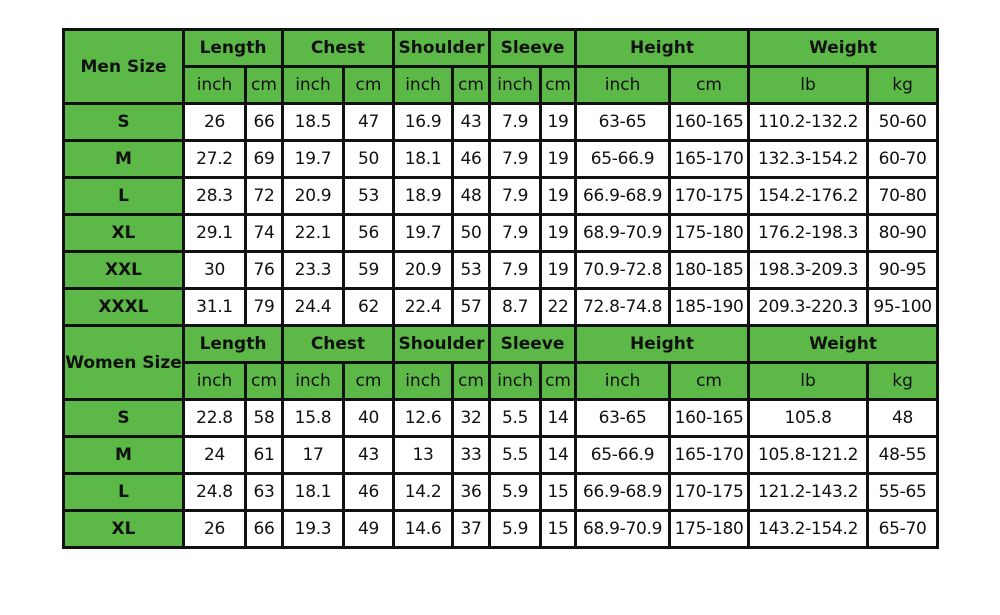  I want to click on value-cell: 76, so click(264, 270).